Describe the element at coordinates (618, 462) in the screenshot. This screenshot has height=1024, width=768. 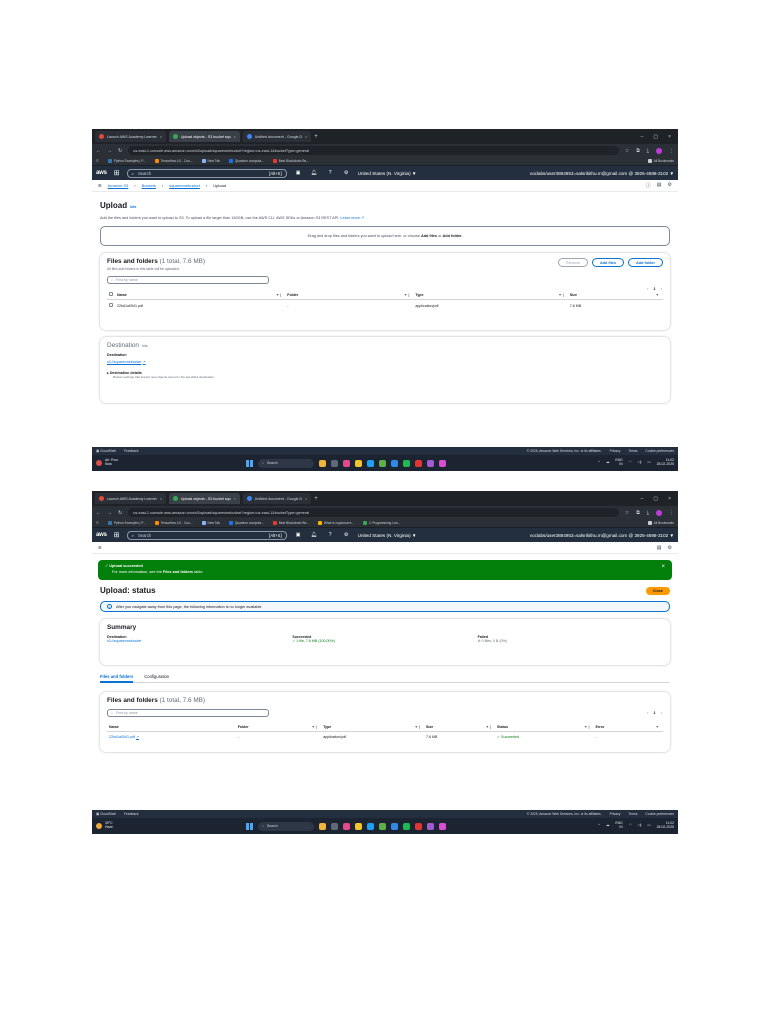
I see `language-indicator: ENG IN` at that location.